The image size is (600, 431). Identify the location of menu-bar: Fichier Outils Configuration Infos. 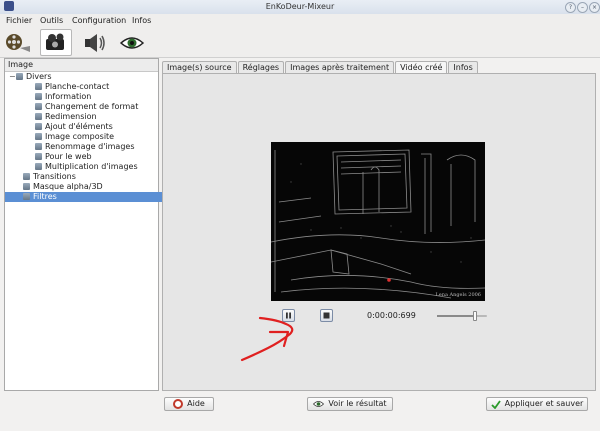
(300, 21).